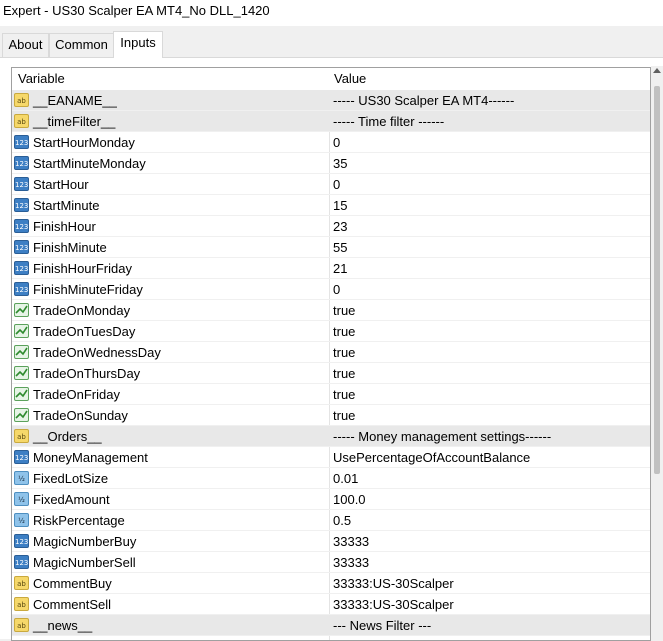 The width and height of the screenshot is (663, 641). Describe the element at coordinates (84, 331) in the screenshot. I see `variable-name: TradeOnTuesDay` at that location.